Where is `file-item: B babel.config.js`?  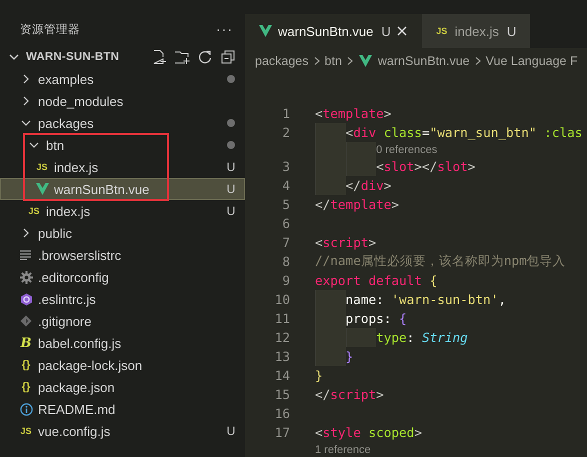 file-item: B babel.config.js is located at coordinates (122, 343).